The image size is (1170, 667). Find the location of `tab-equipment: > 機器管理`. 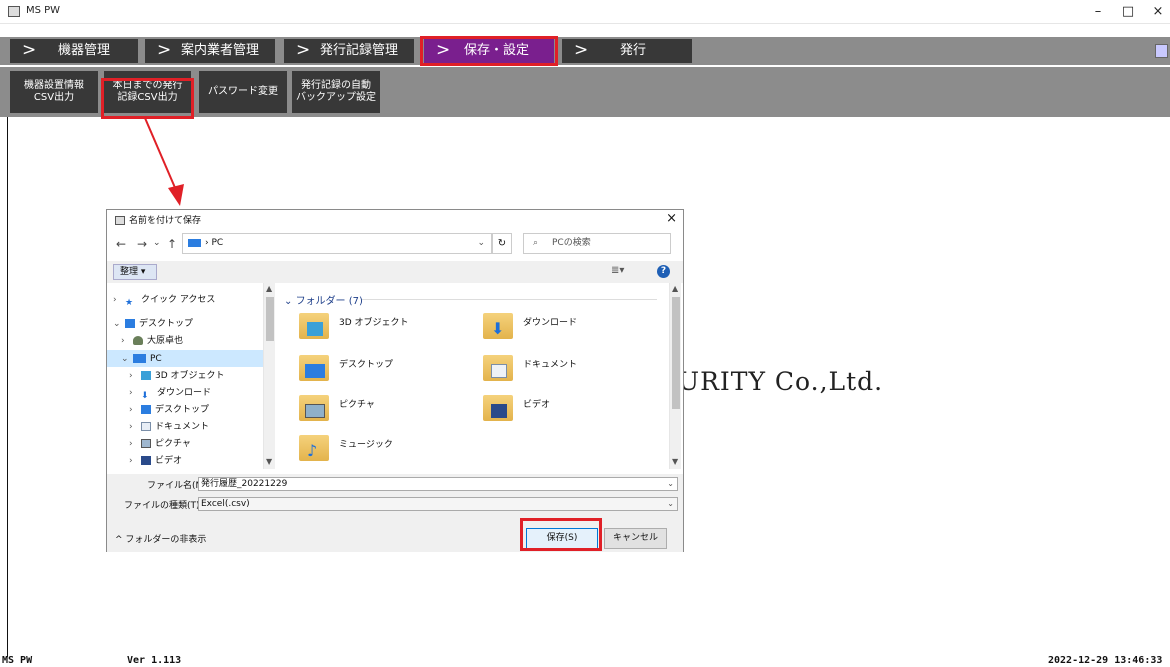

tab-equipment: > 機器管理 is located at coordinates (74, 51).